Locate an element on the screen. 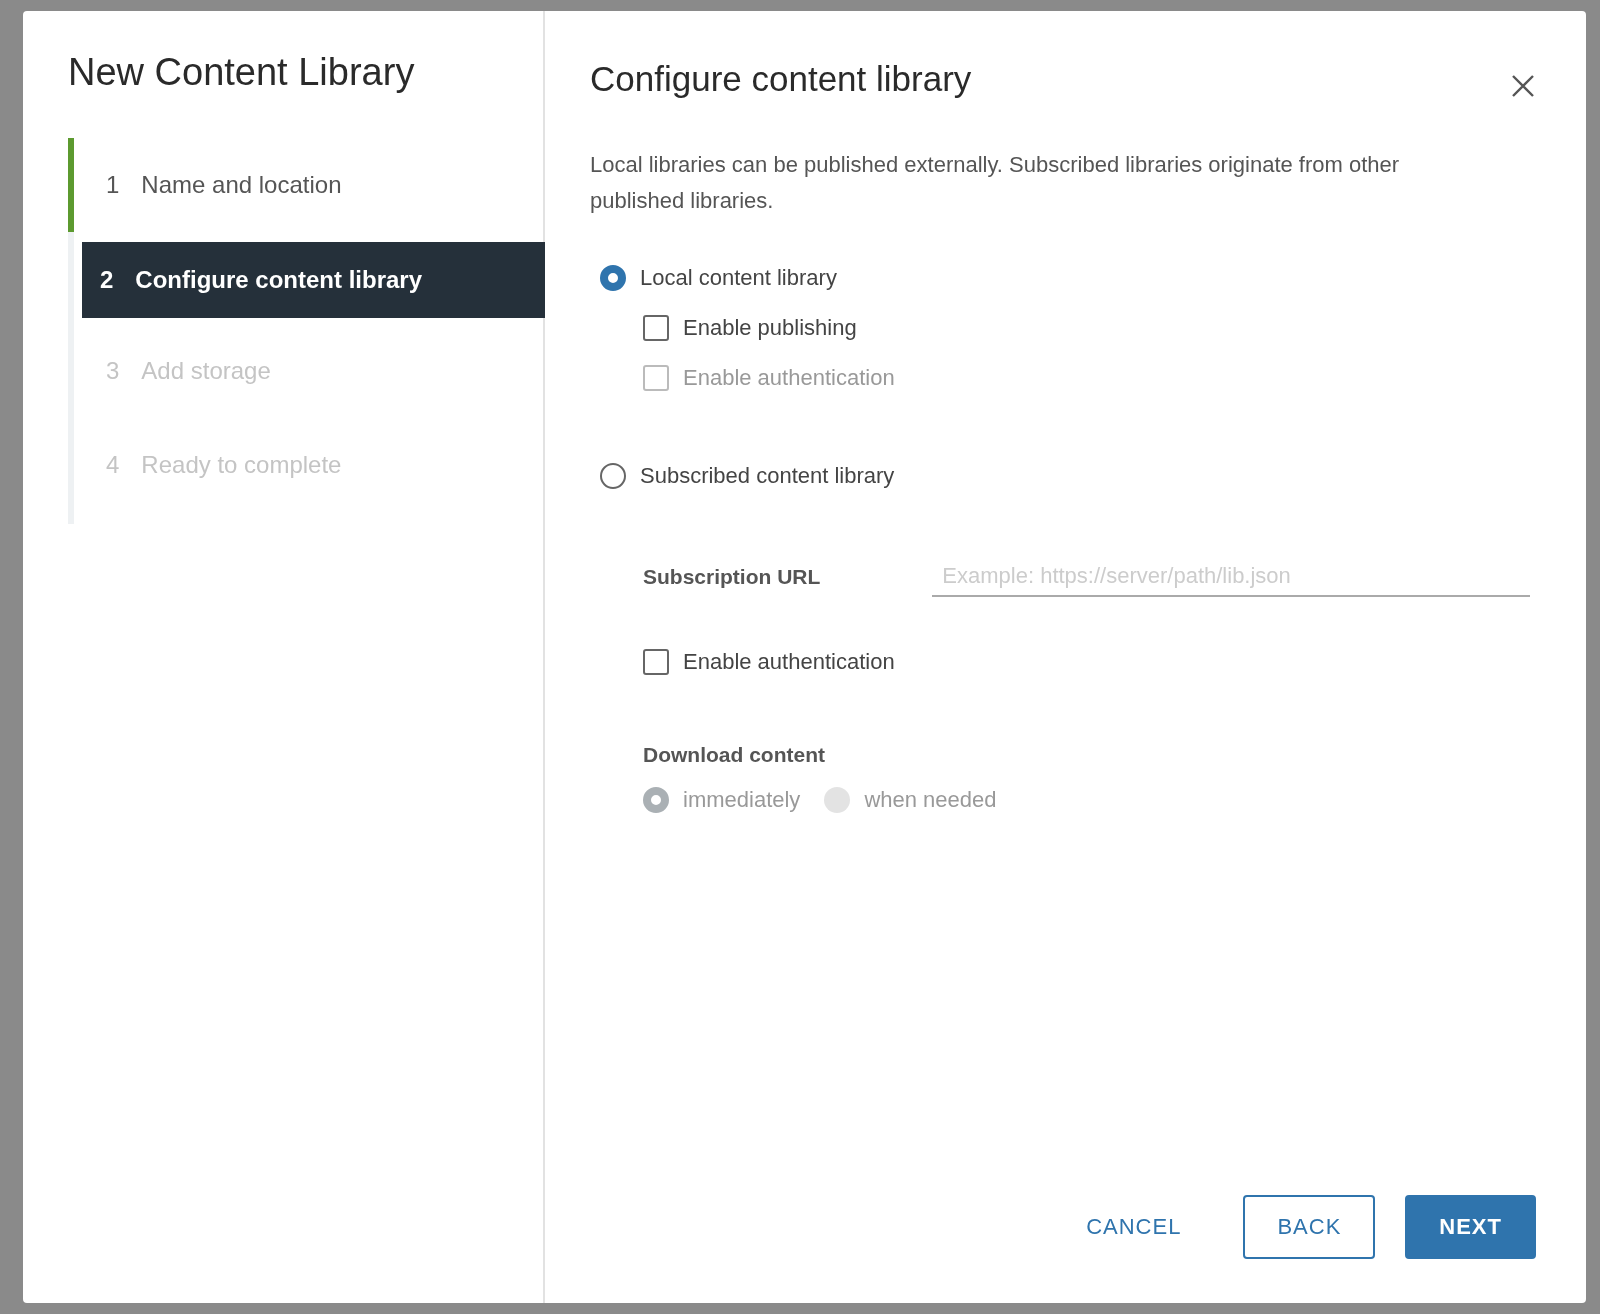 This screenshot has height=1314, width=1600. radio-option: Subscribed content library is located at coordinates (1068, 476).